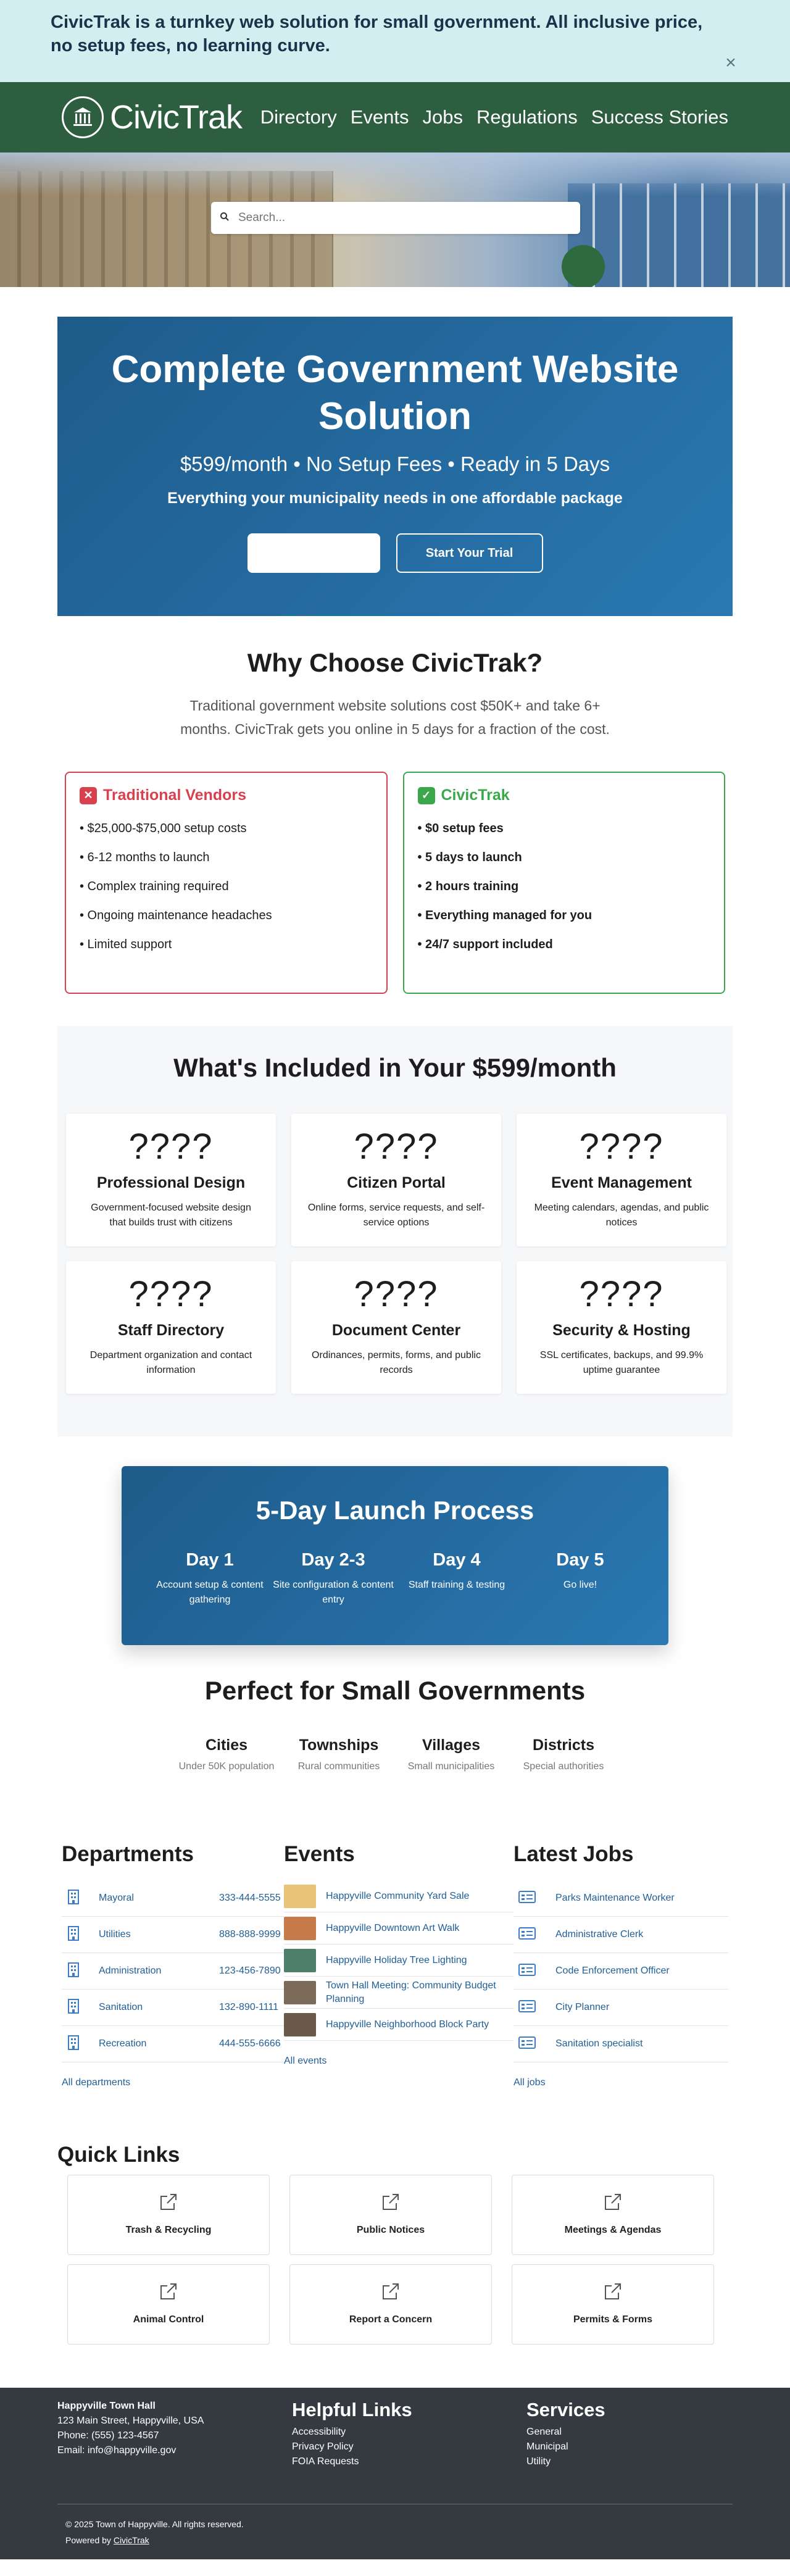 The width and height of the screenshot is (790, 2576). Describe the element at coordinates (615, 1898) in the screenshot. I see `job-title: Parks Maintenance Worker` at that location.